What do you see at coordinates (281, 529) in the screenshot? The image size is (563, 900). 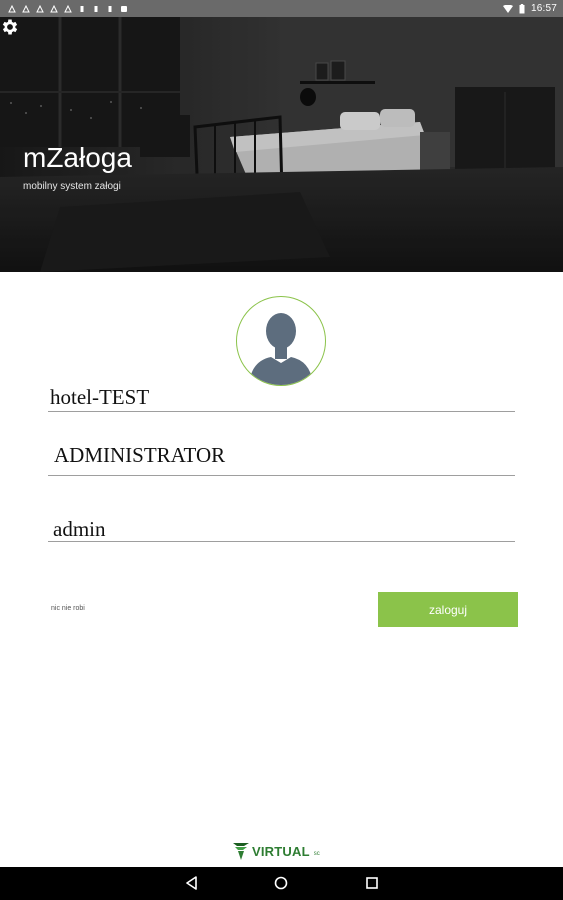 I see `password-field: admin` at bounding box center [281, 529].